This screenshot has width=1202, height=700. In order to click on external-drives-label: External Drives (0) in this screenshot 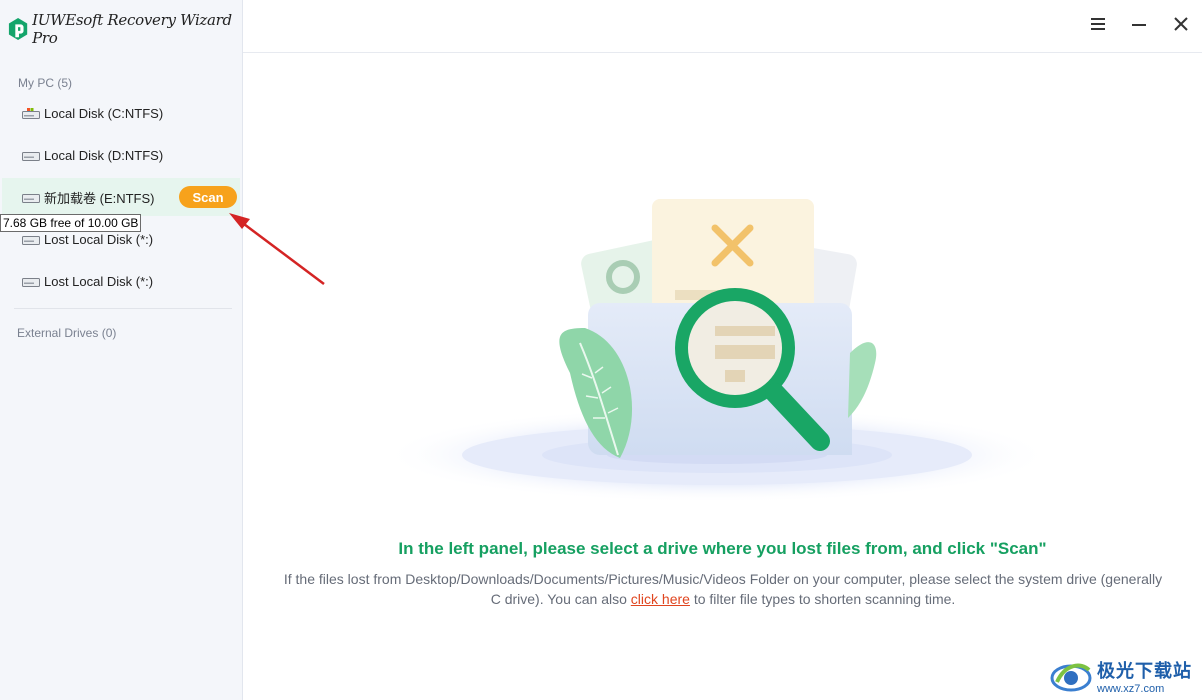, I will do `click(66, 333)`.